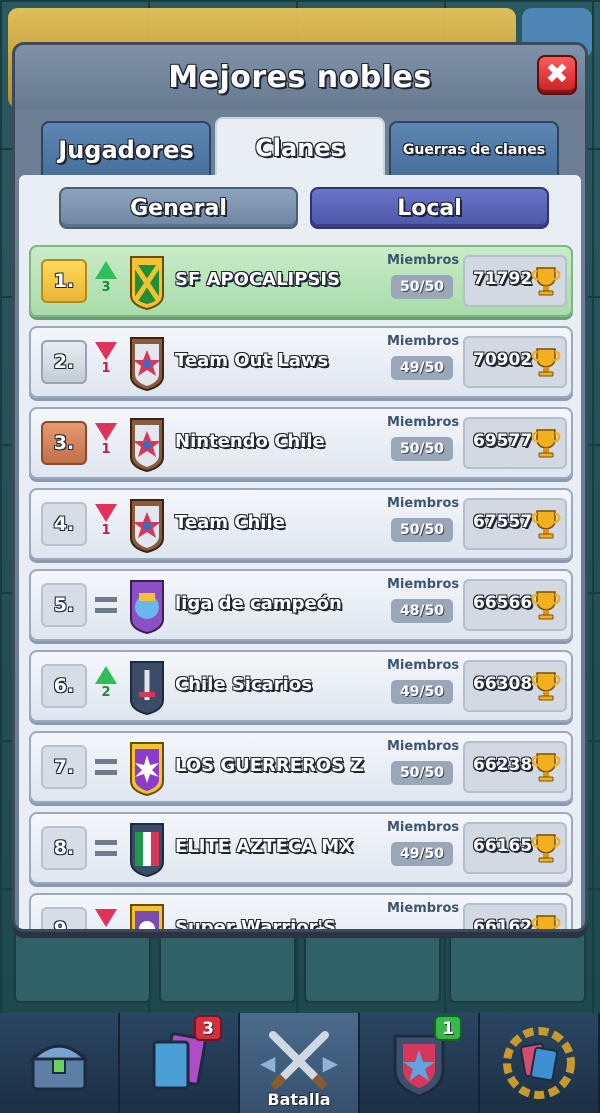 Image resolution: width=600 pixels, height=1113 pixels. Describe the element at coordinates (503, 765) in the screenshot. I see `trophy-count: 66238` at that location.